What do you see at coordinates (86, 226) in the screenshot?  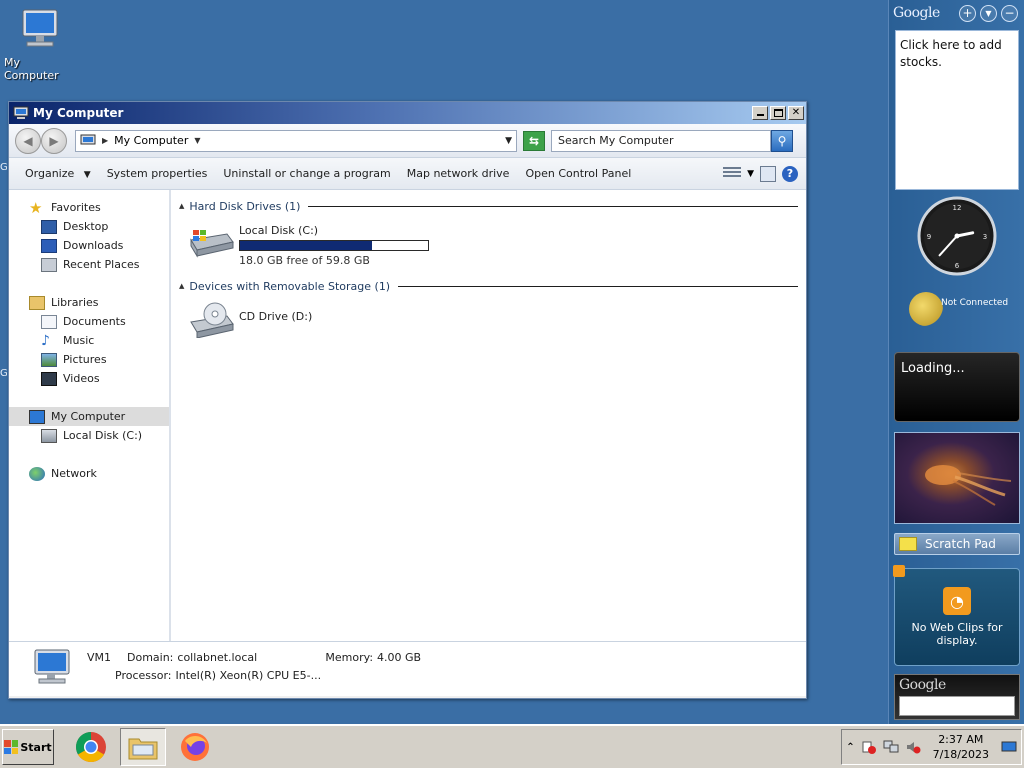 I see `nav-item-label: Desktop` at bounding box center [86, 226].